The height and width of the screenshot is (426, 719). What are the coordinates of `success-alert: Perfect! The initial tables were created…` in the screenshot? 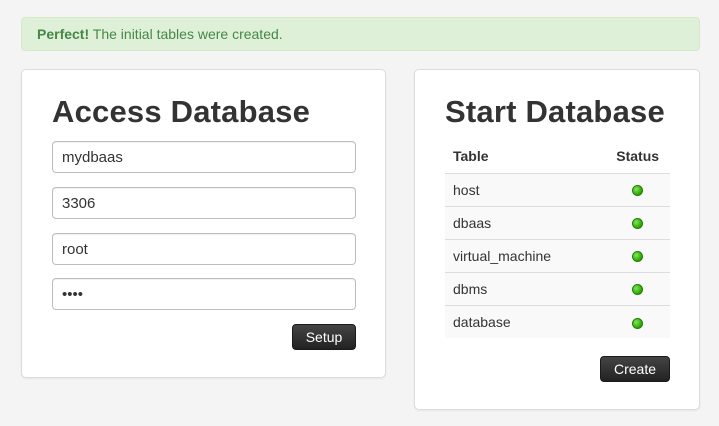 It's located at (360, 34).